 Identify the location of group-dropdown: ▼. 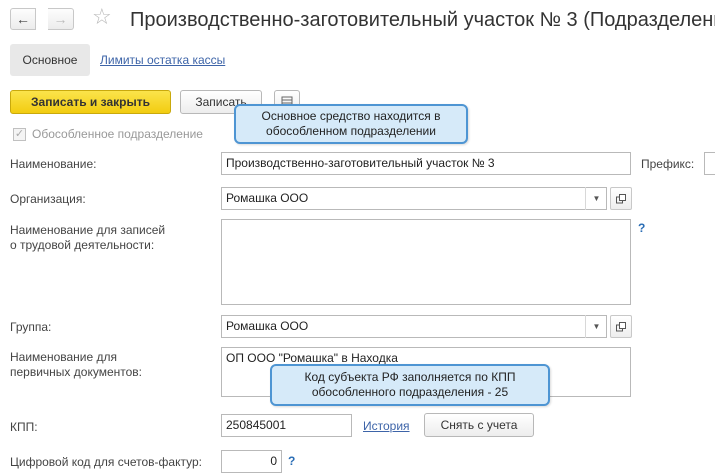
(596, 326).